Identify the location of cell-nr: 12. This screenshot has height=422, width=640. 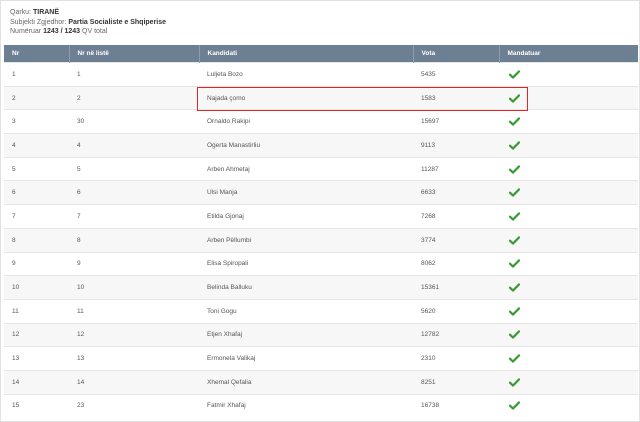
(36, 334).